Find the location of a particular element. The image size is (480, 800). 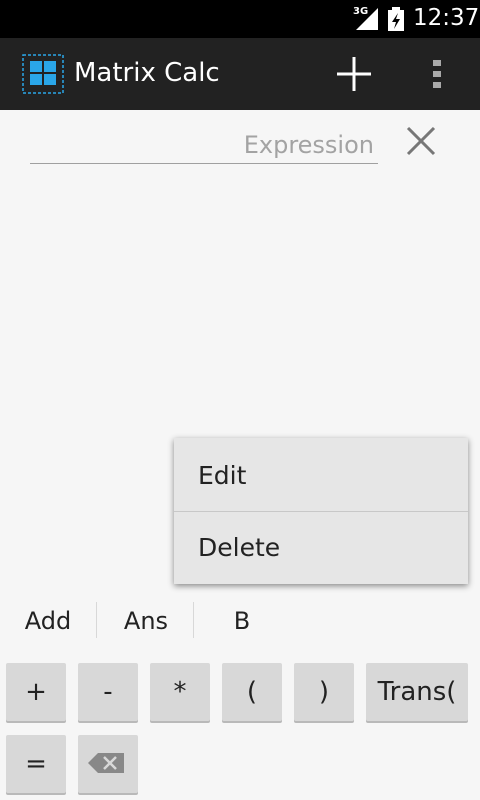

context-menu: Edit Delete is located at coordinates (321, 511).